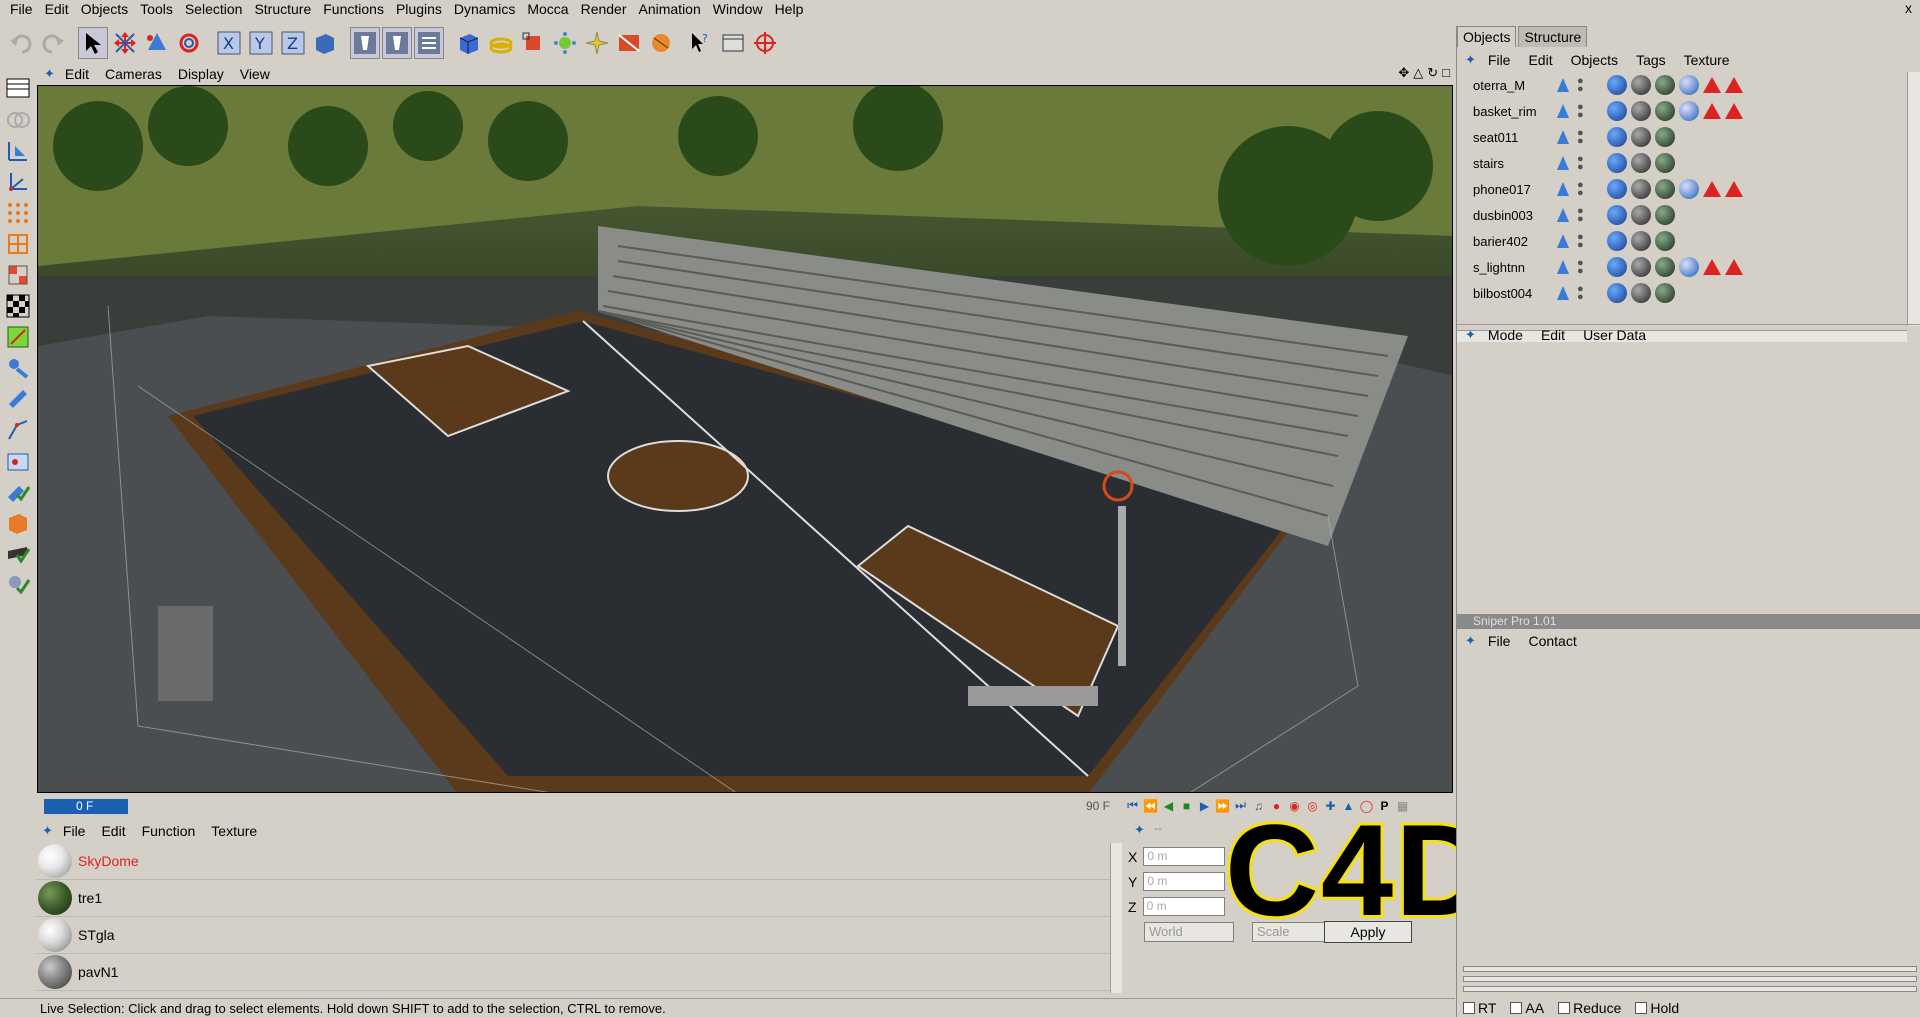 Image resolution: width=1920 pixels, height=1017 pixels. Describe the element at coordinates (18, 367) in the screenshot. I see `animation-icon` at that location.